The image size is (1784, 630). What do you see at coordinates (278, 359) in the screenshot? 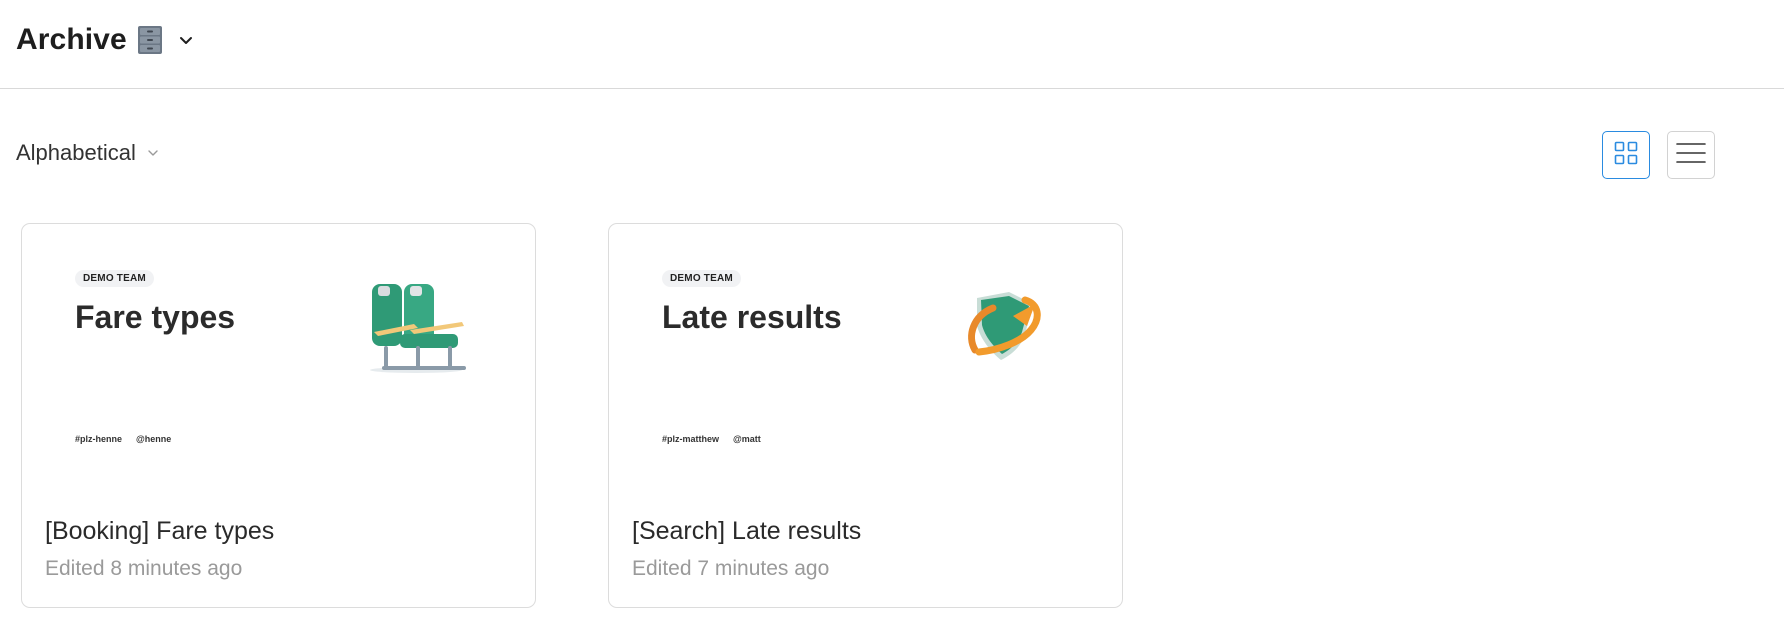
I see `card-preview: DEMO TEAM Fare types #plz-henne @henne` at bounding box center [278, 359].